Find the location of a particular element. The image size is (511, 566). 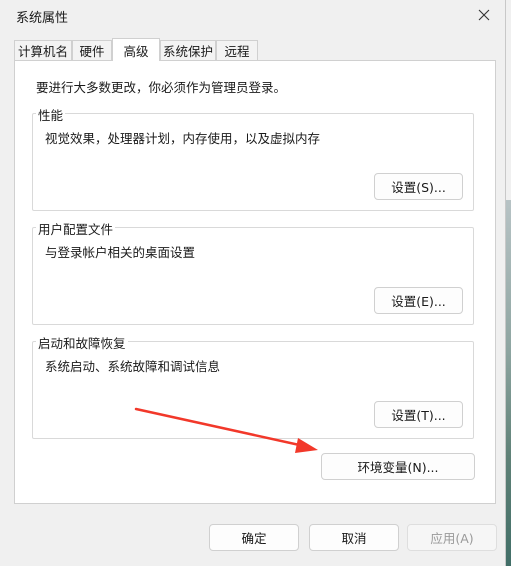

dialog-footer: 确定 取消 应用(A) is located at coordinates (252, 535).